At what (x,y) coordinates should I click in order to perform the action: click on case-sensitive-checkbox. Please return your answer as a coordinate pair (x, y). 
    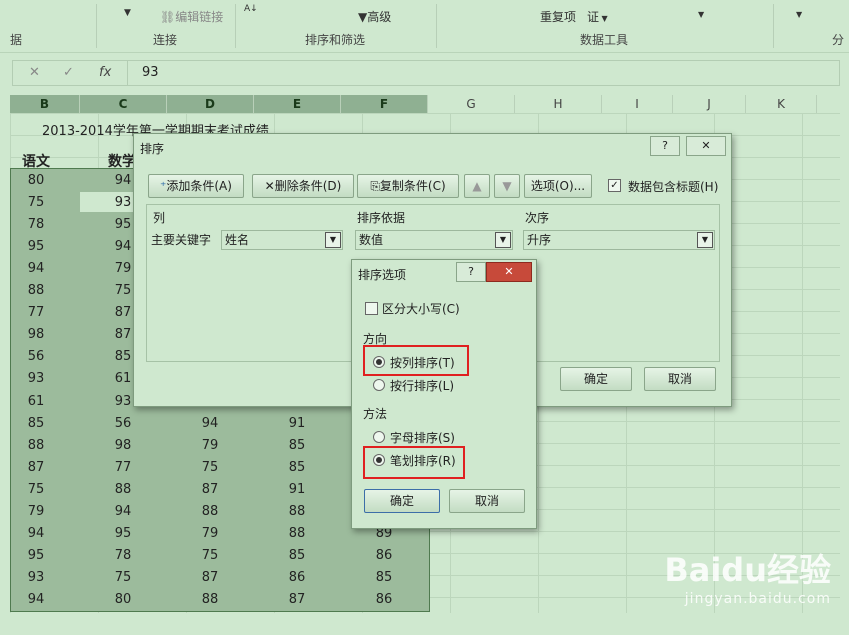
    Looking at the image, I should click on (371, 308).